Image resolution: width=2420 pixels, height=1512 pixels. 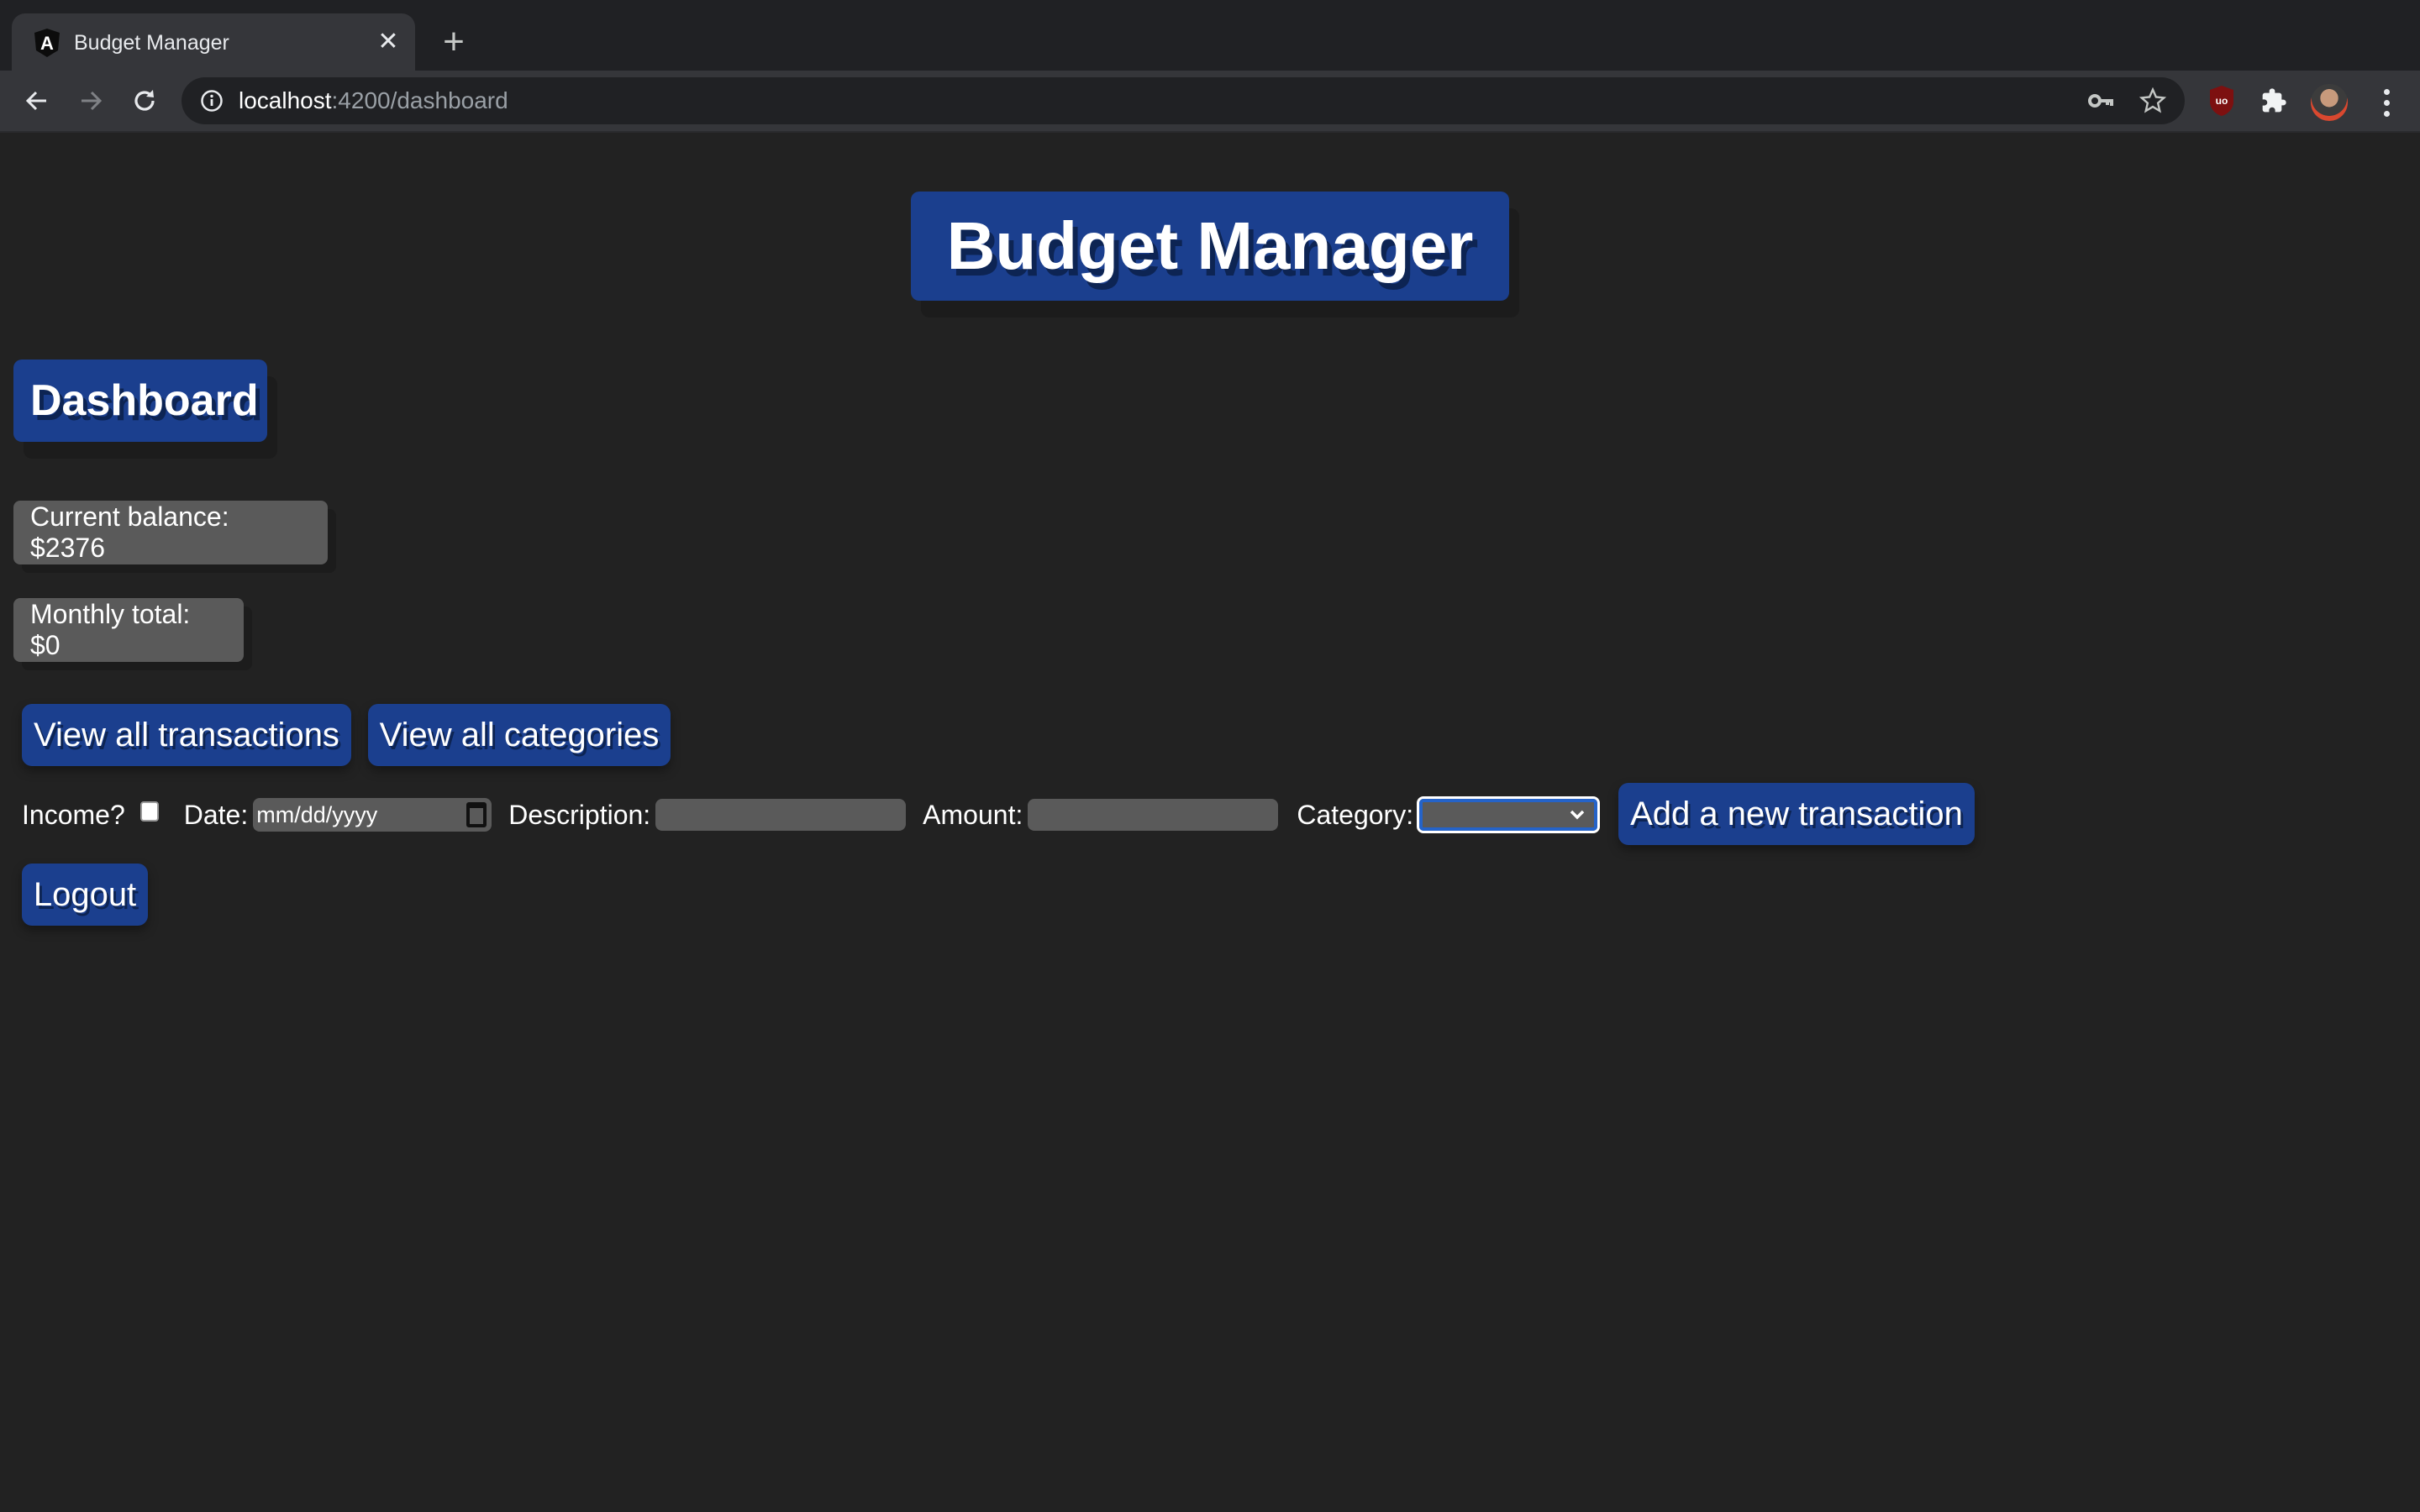 I want to click on tab-title: Budget Manager, so click(x=151, y=43).